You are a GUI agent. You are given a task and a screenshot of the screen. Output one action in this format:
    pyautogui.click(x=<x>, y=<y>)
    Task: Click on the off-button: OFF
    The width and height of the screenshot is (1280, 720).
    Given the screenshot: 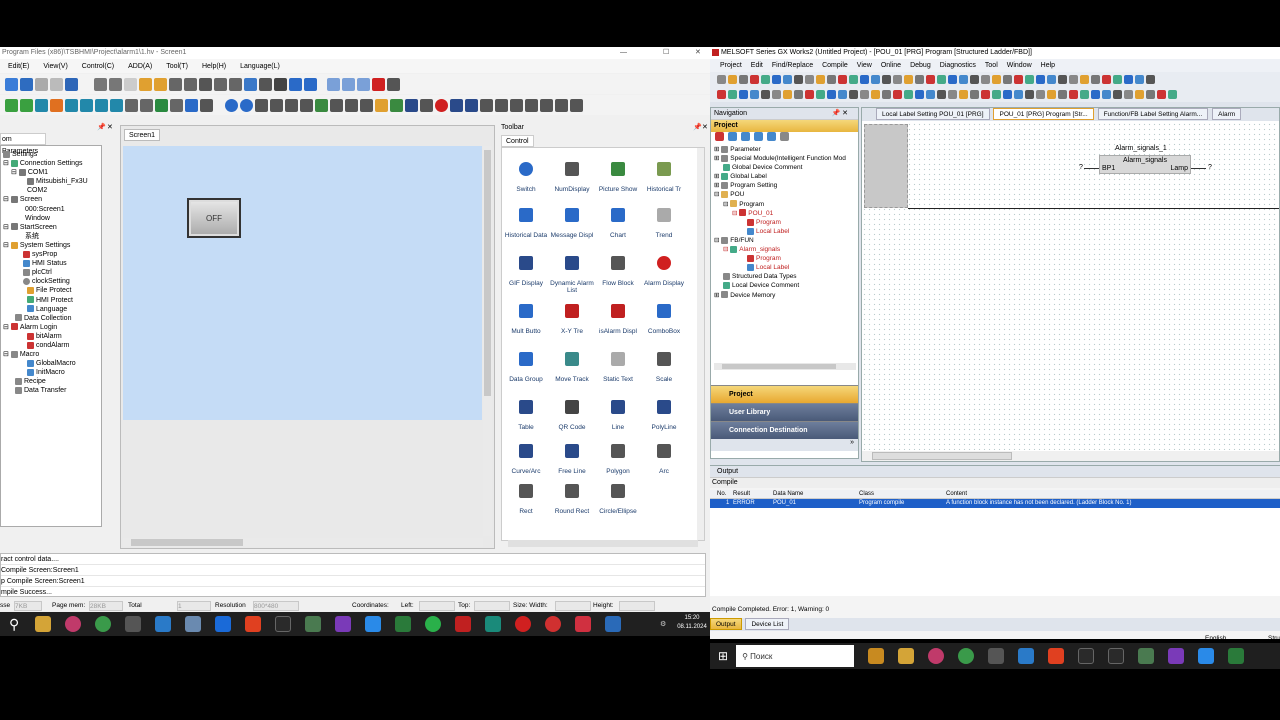 What is the action you would take?
    pyautogui.click(x=214, y=218)
    